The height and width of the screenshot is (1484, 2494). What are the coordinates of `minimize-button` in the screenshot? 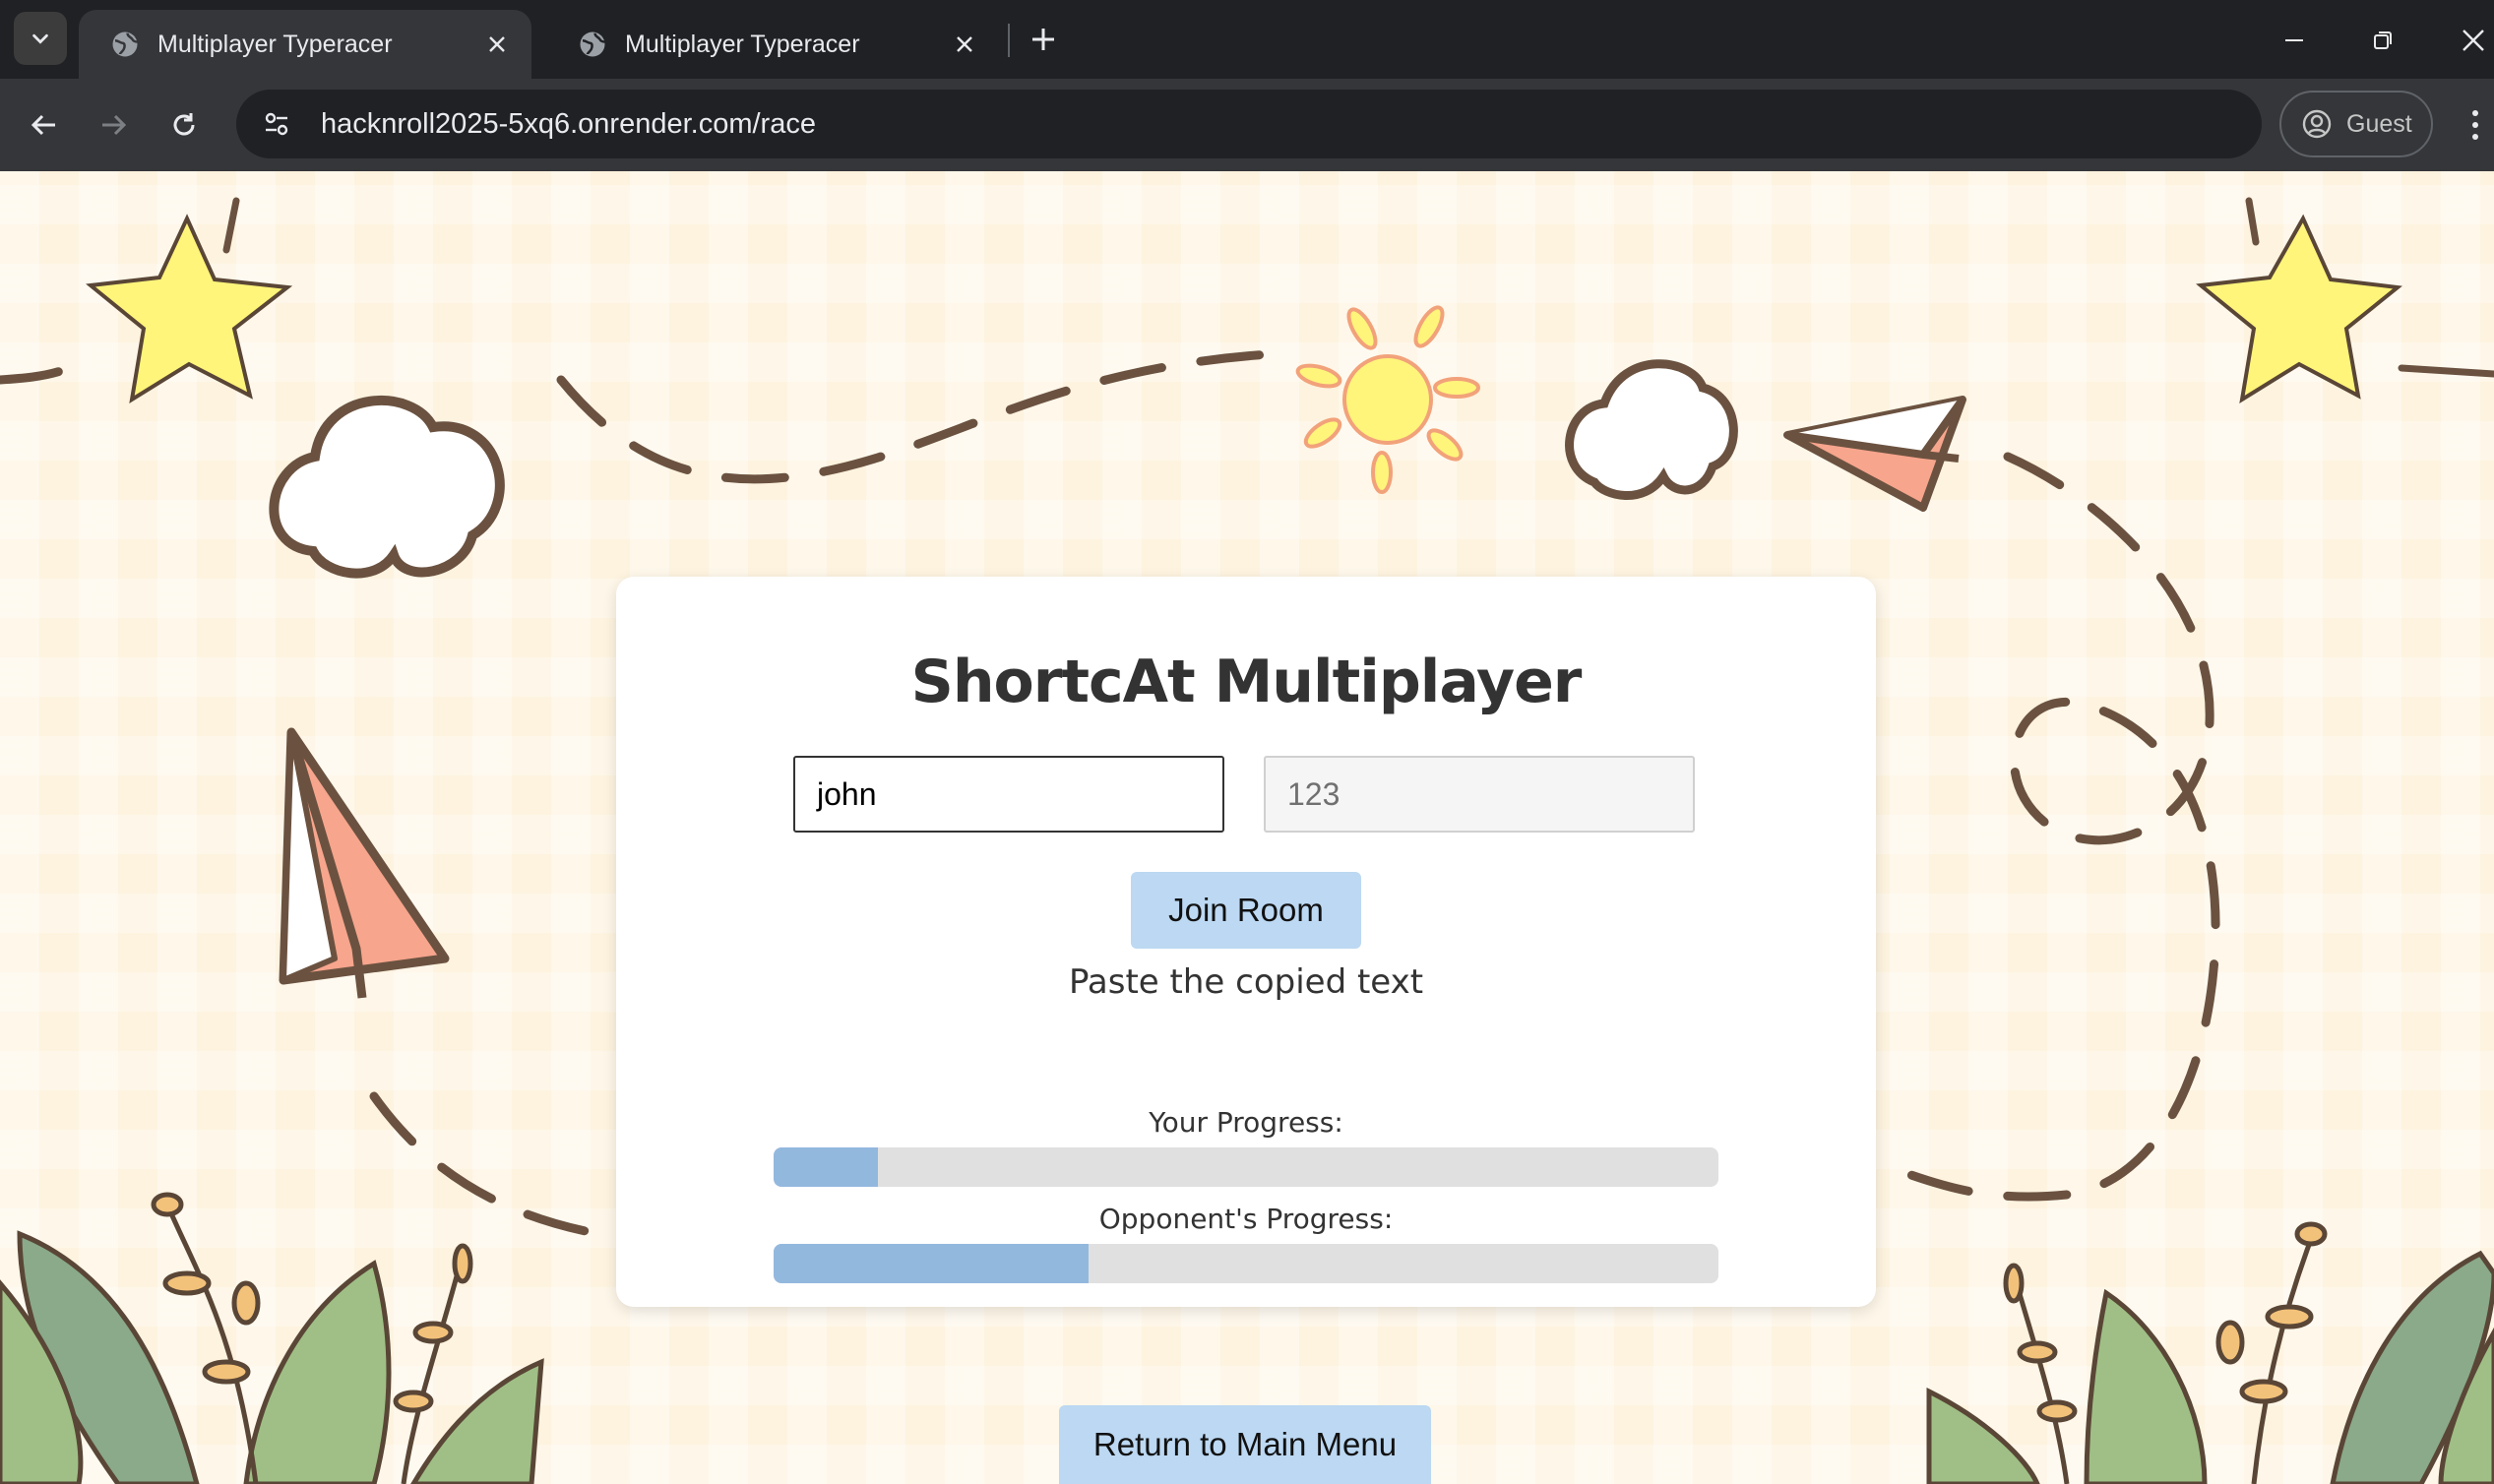 It's located at (2294, 40).